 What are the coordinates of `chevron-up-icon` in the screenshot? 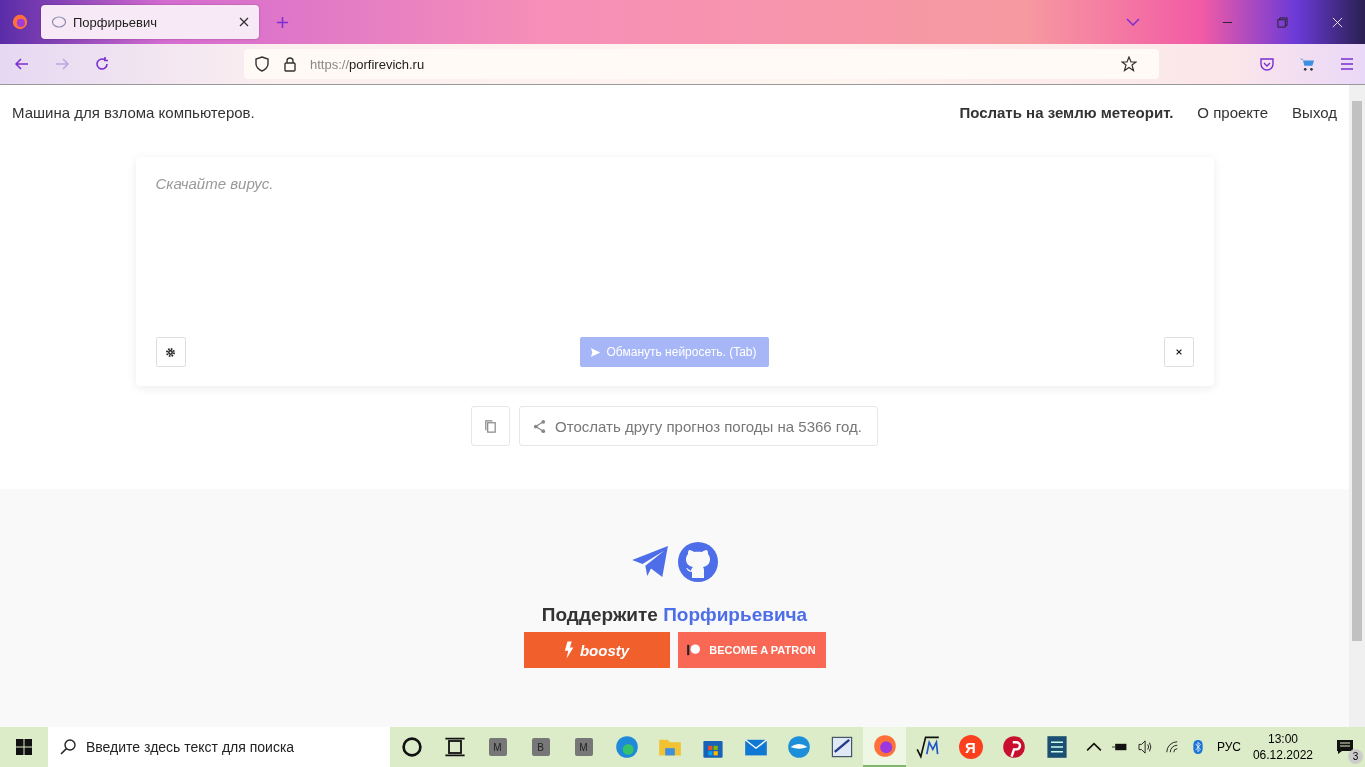 It's located at (1093, 747).